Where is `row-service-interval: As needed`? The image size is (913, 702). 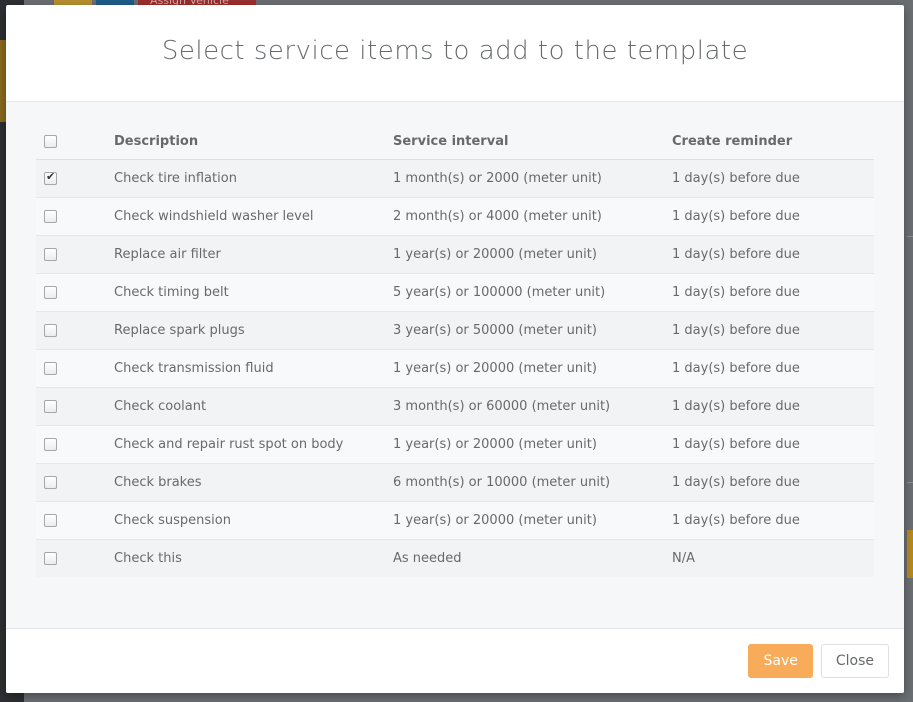
row-service-interval: As needed is located at coordinates (532, 558).